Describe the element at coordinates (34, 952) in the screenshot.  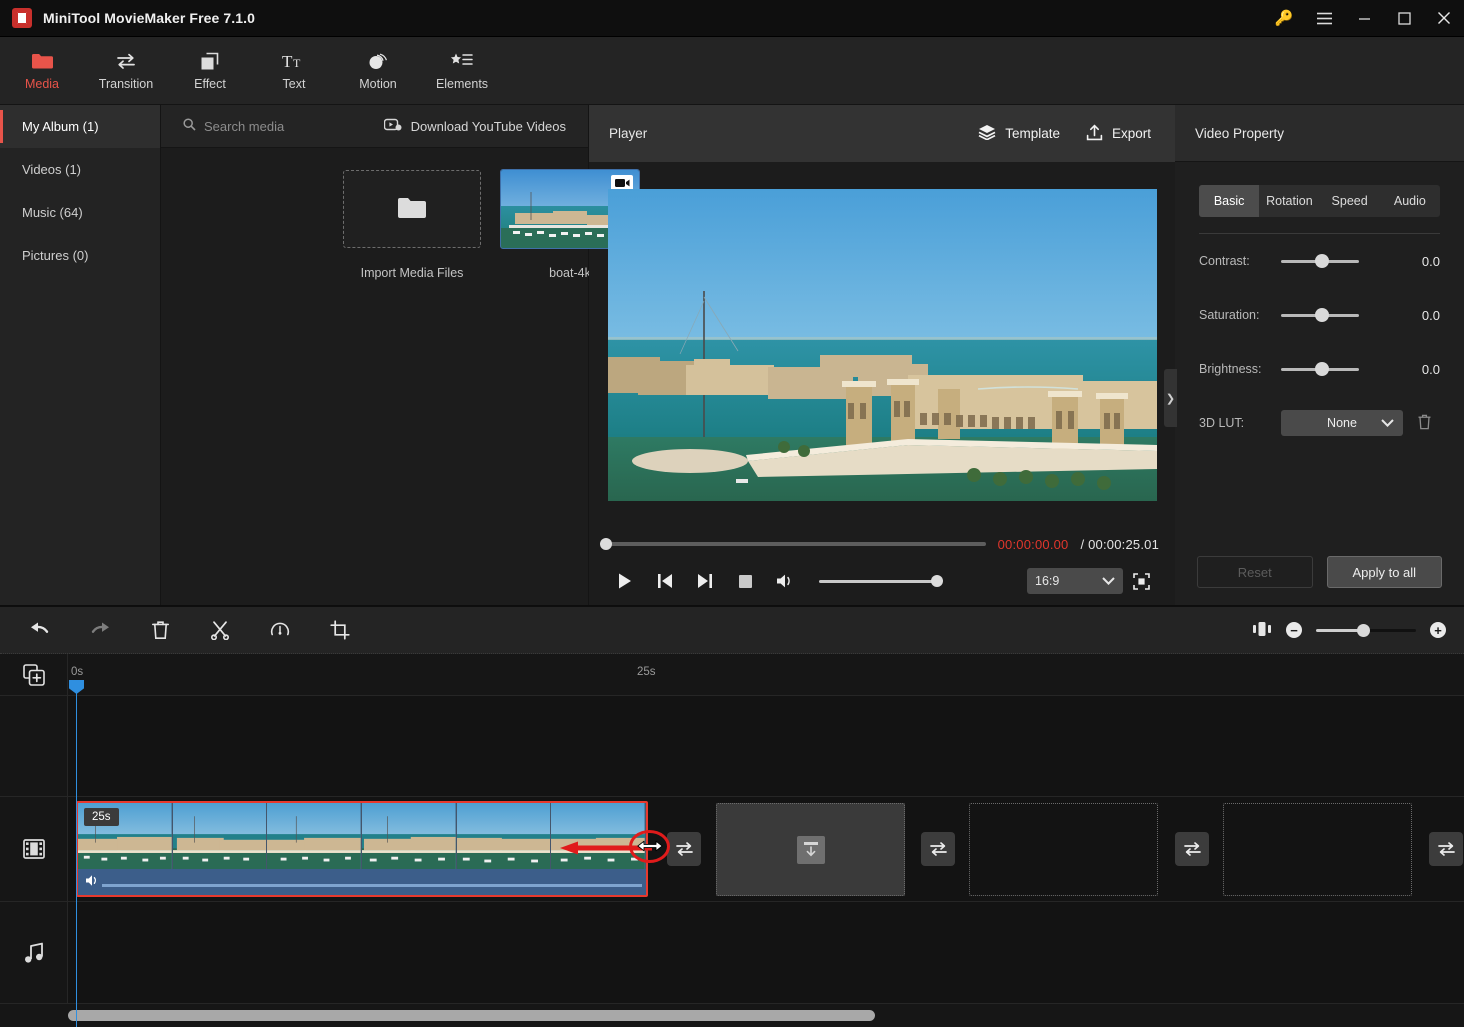
I see `music-note-icon` at that location.